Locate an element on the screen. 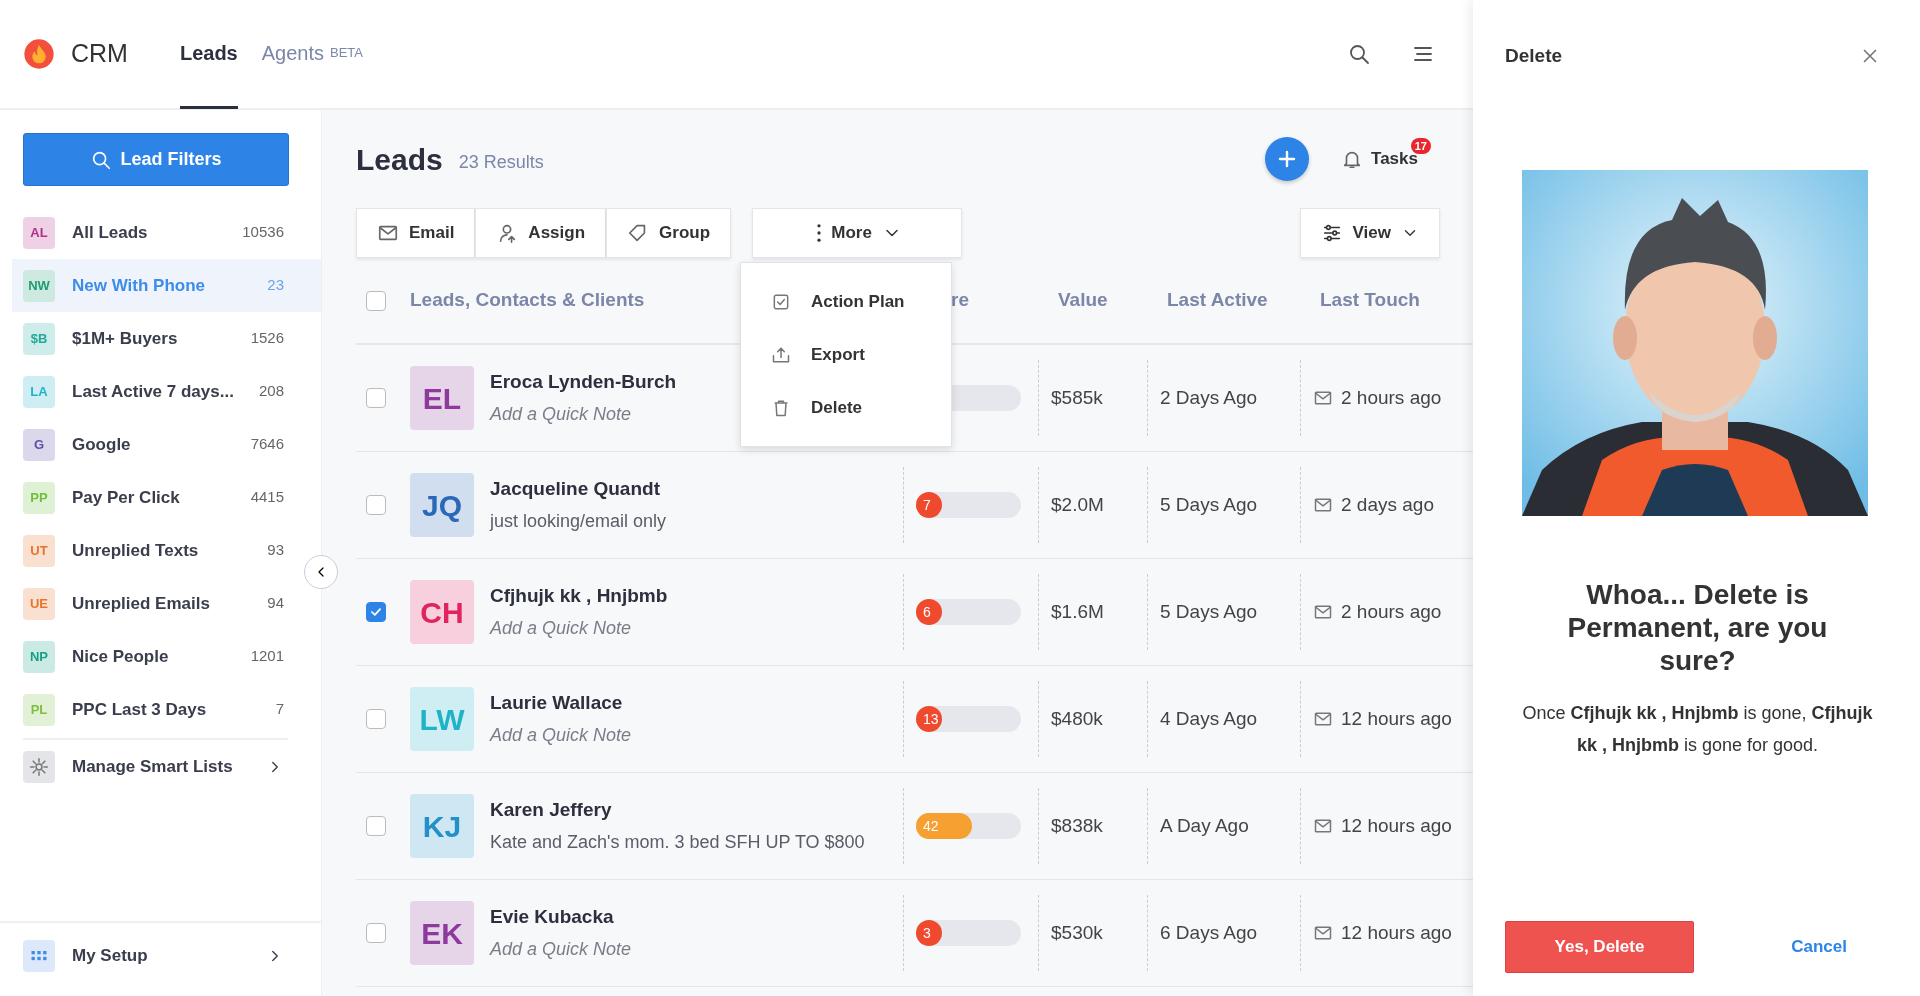  score-fill: 13 is located at coordinates (929, 719).